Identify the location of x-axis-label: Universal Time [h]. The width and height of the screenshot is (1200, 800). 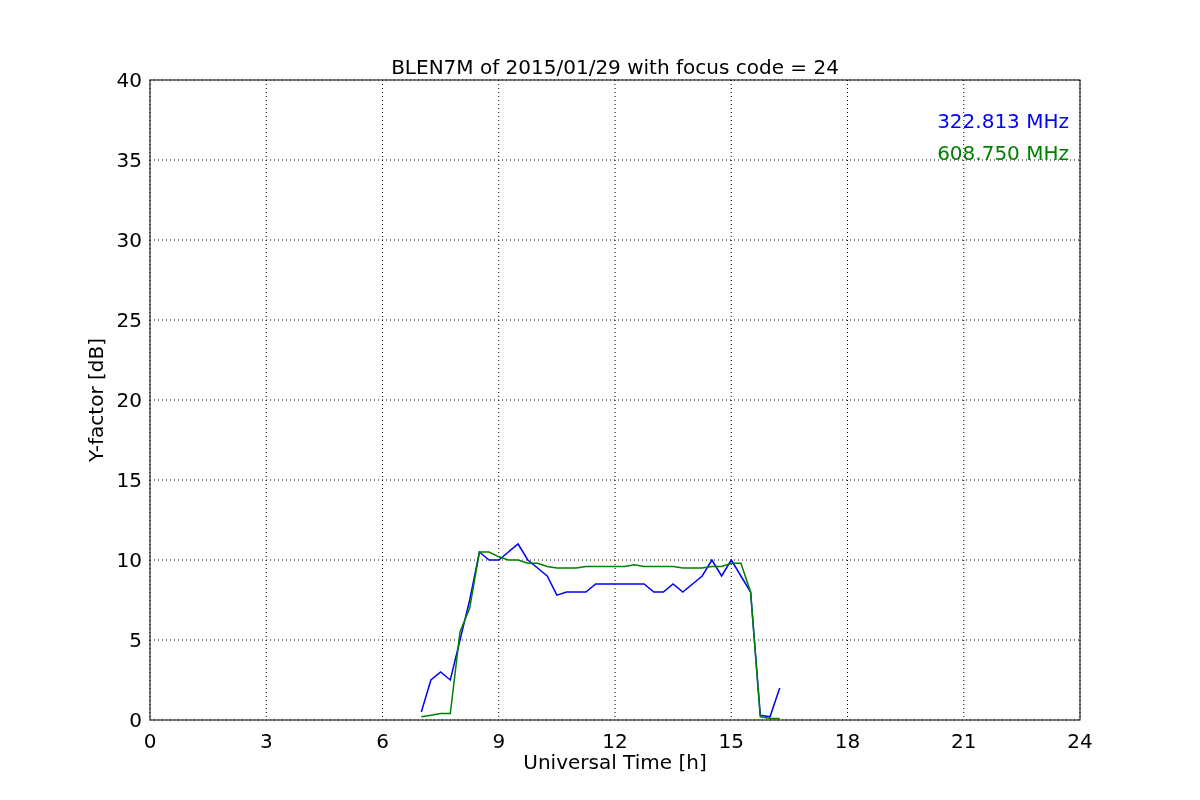
(615, 762).